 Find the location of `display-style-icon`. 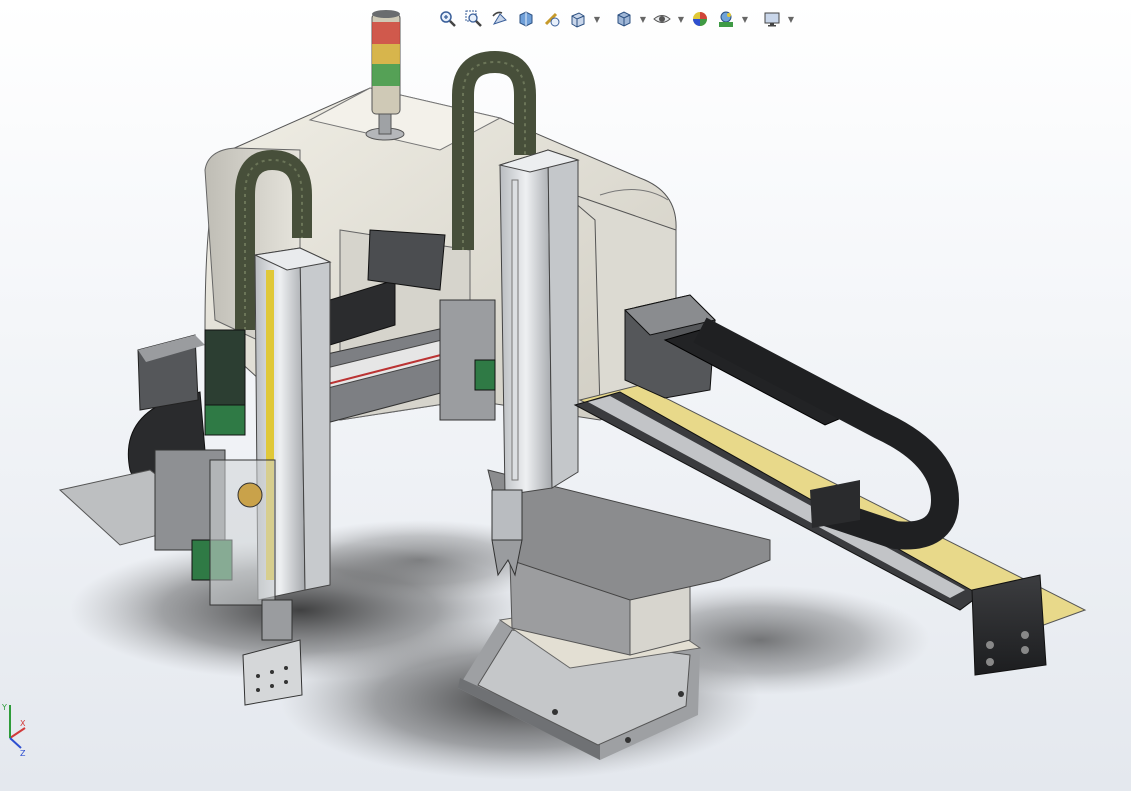

display-style-icon is located at coordinates (624, 19).